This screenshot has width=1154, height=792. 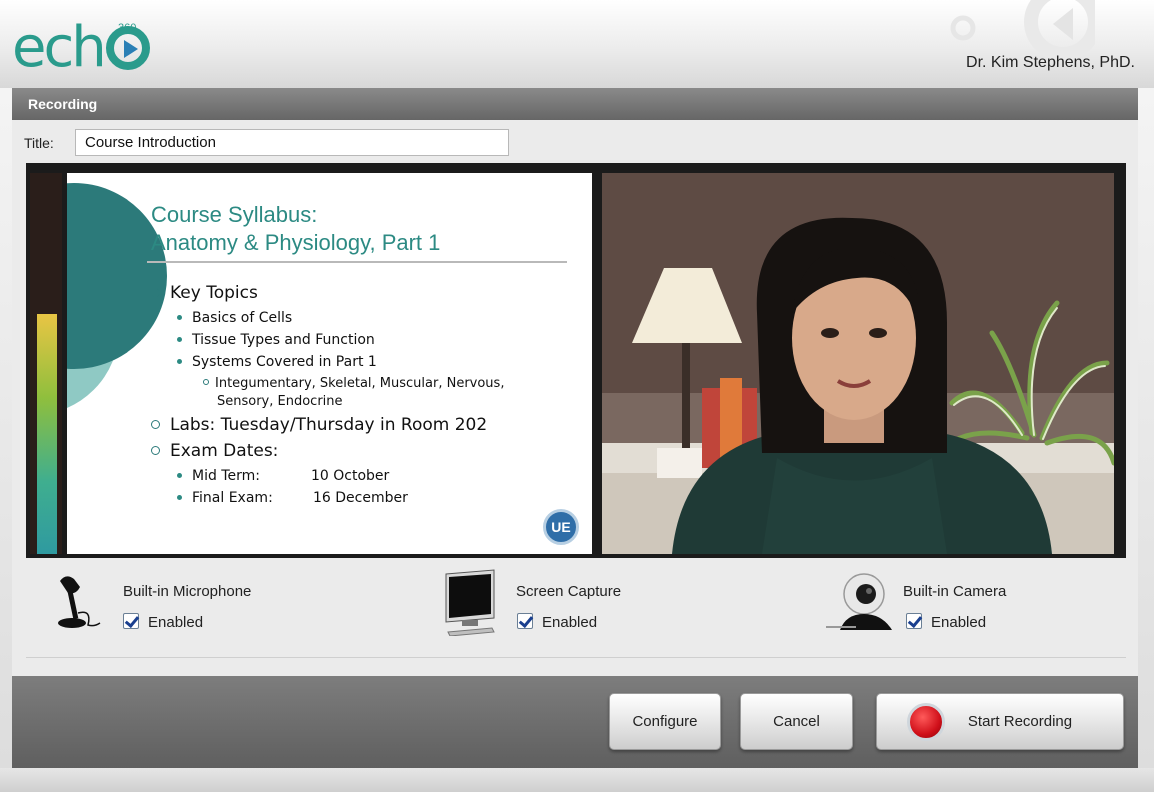 What do you see at coordinates (276, 340) in the screenshot?
I see `slide-bullet: Tissue Types and Function` at bounding box center [276, 340].